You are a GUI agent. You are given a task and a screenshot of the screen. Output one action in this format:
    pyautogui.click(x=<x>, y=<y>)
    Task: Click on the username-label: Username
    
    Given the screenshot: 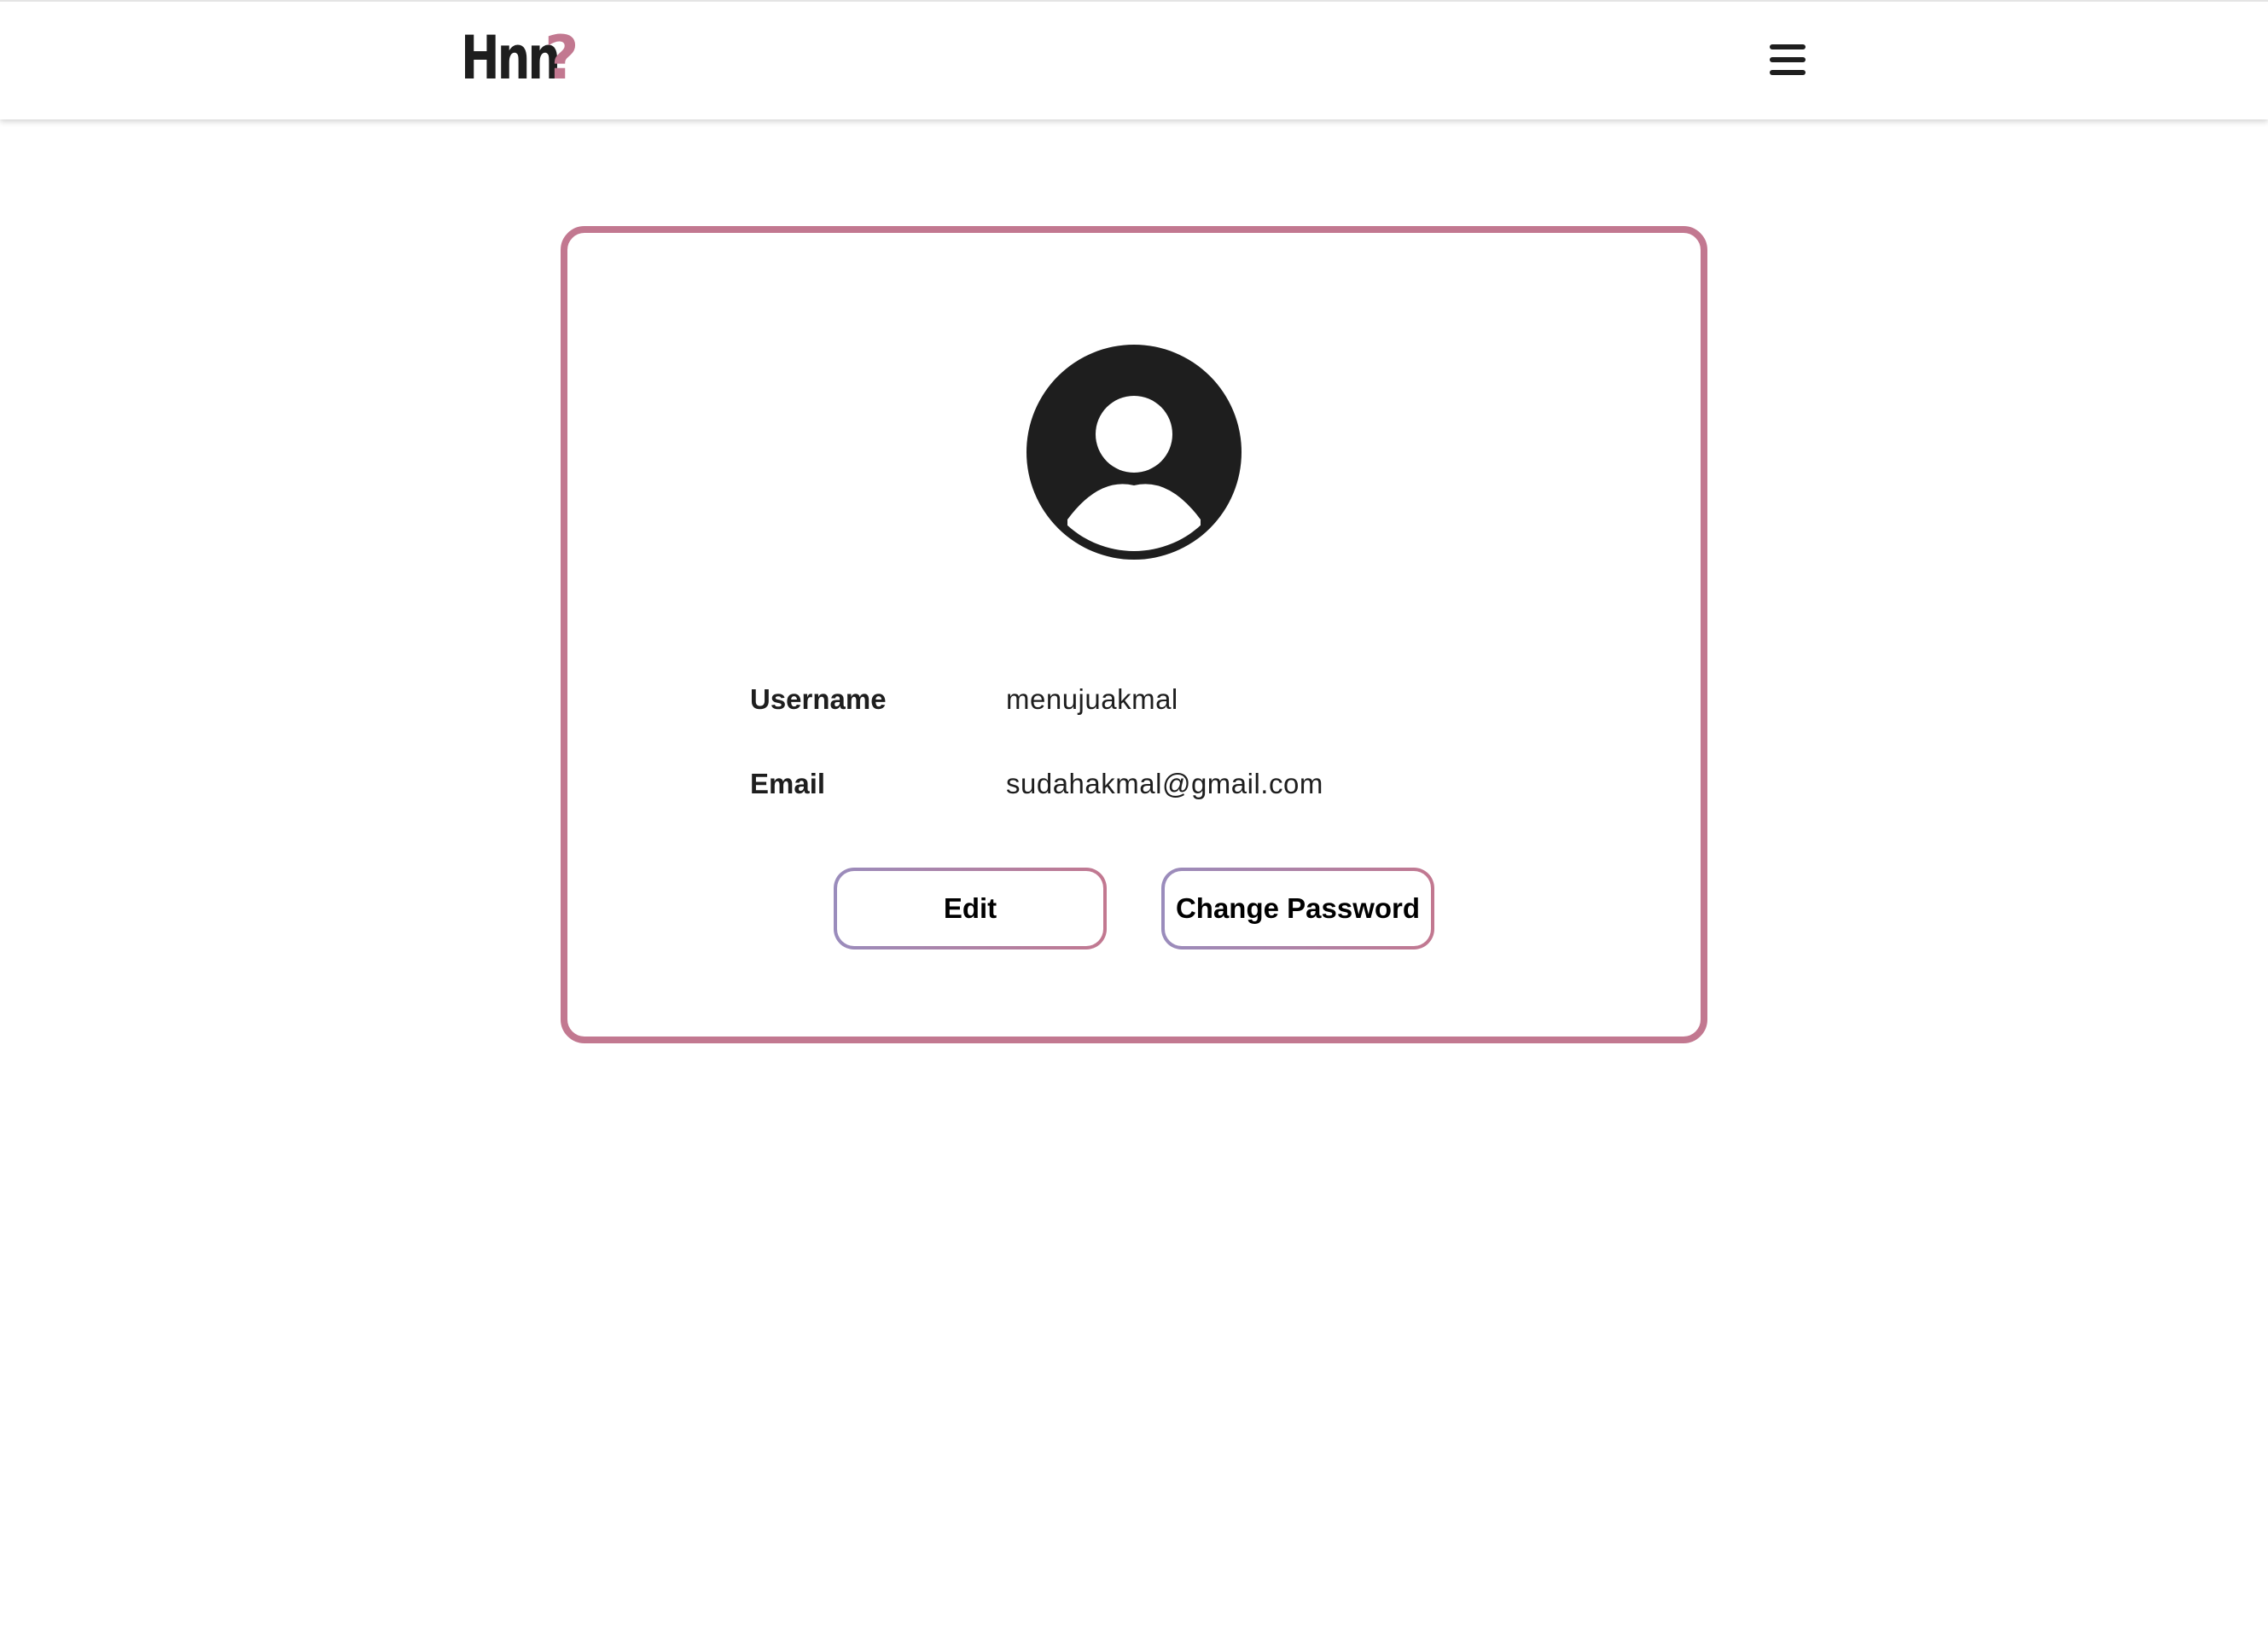 What is the action you would take?
    pyautogui.click(x=818, y=699)
    